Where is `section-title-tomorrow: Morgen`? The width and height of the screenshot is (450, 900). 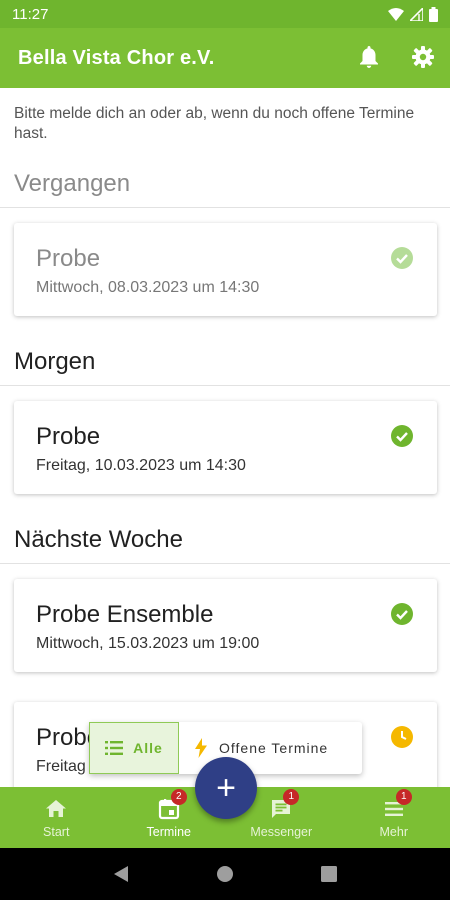
section-title-tomorrow: Morgen is located at coordinates (55, 361).